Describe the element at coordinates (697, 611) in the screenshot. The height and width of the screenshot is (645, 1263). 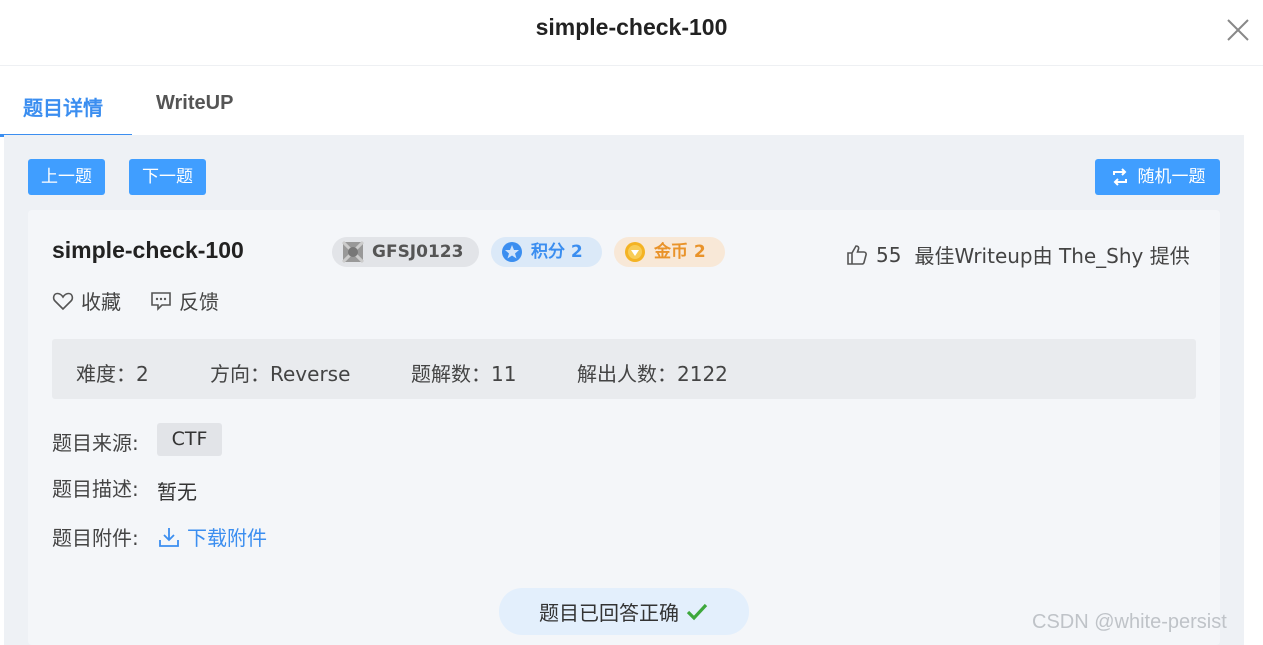
I see `check-icon` at that location.